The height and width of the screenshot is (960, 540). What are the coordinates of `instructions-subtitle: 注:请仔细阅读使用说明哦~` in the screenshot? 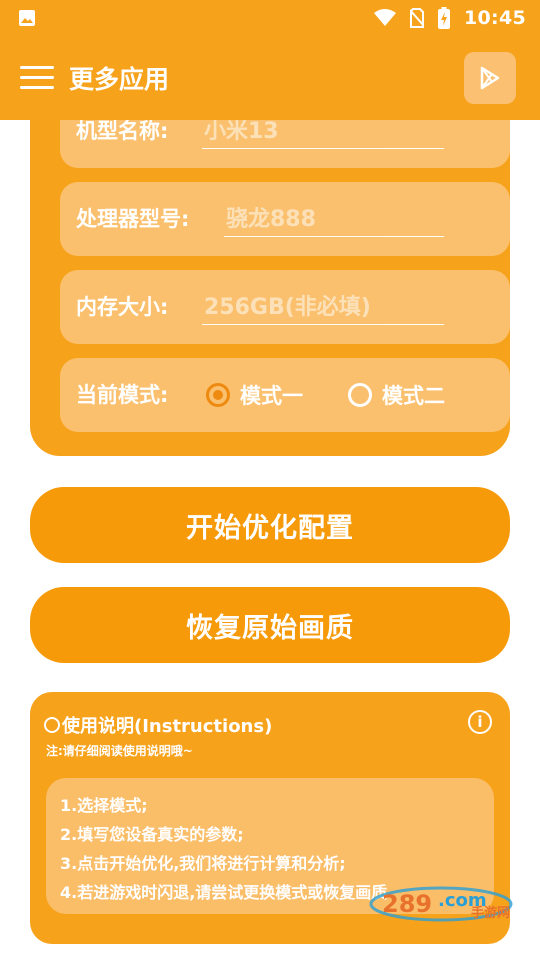 It's located at (119, 751).